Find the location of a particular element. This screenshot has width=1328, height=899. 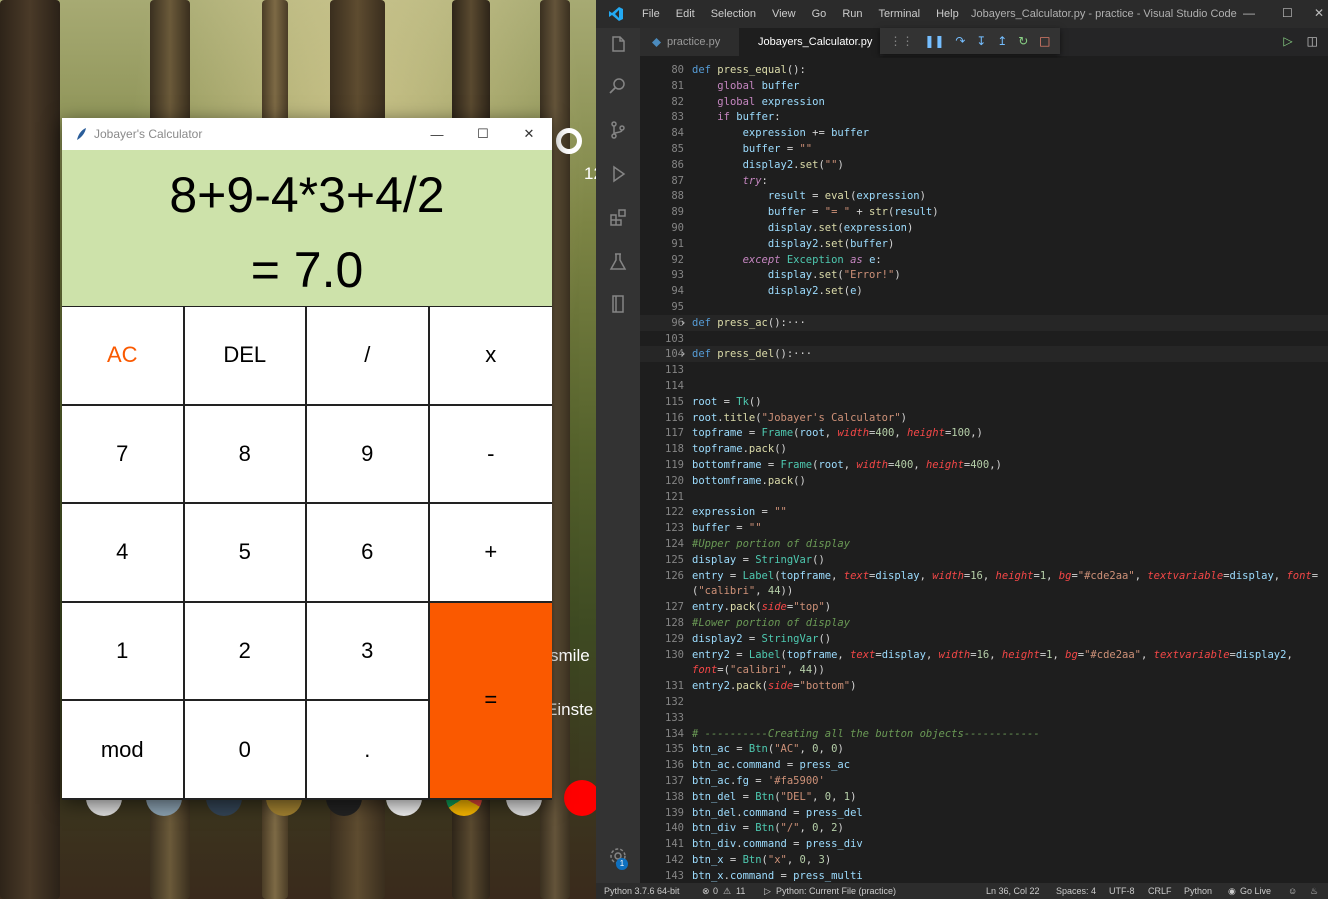

key-9: 9 is located at coordinates (368, 455).